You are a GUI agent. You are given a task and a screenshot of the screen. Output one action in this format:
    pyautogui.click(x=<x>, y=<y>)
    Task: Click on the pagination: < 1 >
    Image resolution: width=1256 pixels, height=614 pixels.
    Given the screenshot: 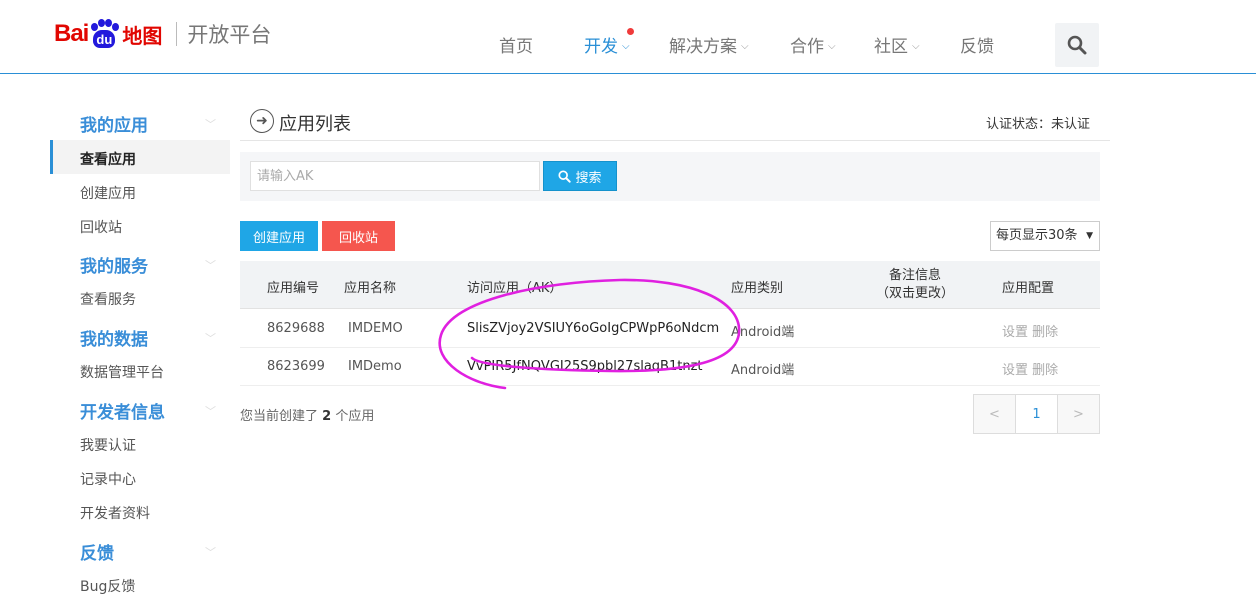 What is the action you would take?
    pyautogui.click(x=1036, y=414)
    